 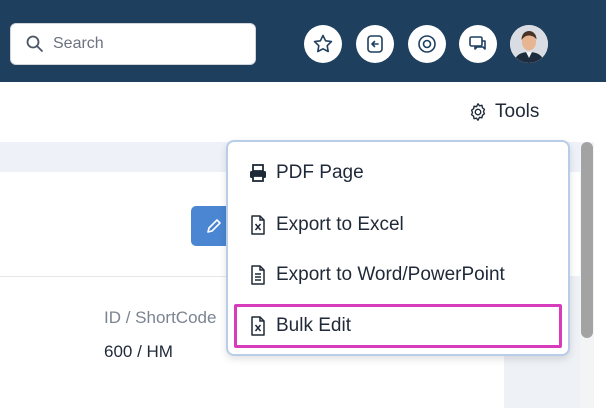 What do you see at coordinates (258, 173) in the screenshot?
I see `printer-icon` at bounding box center [258, 173].